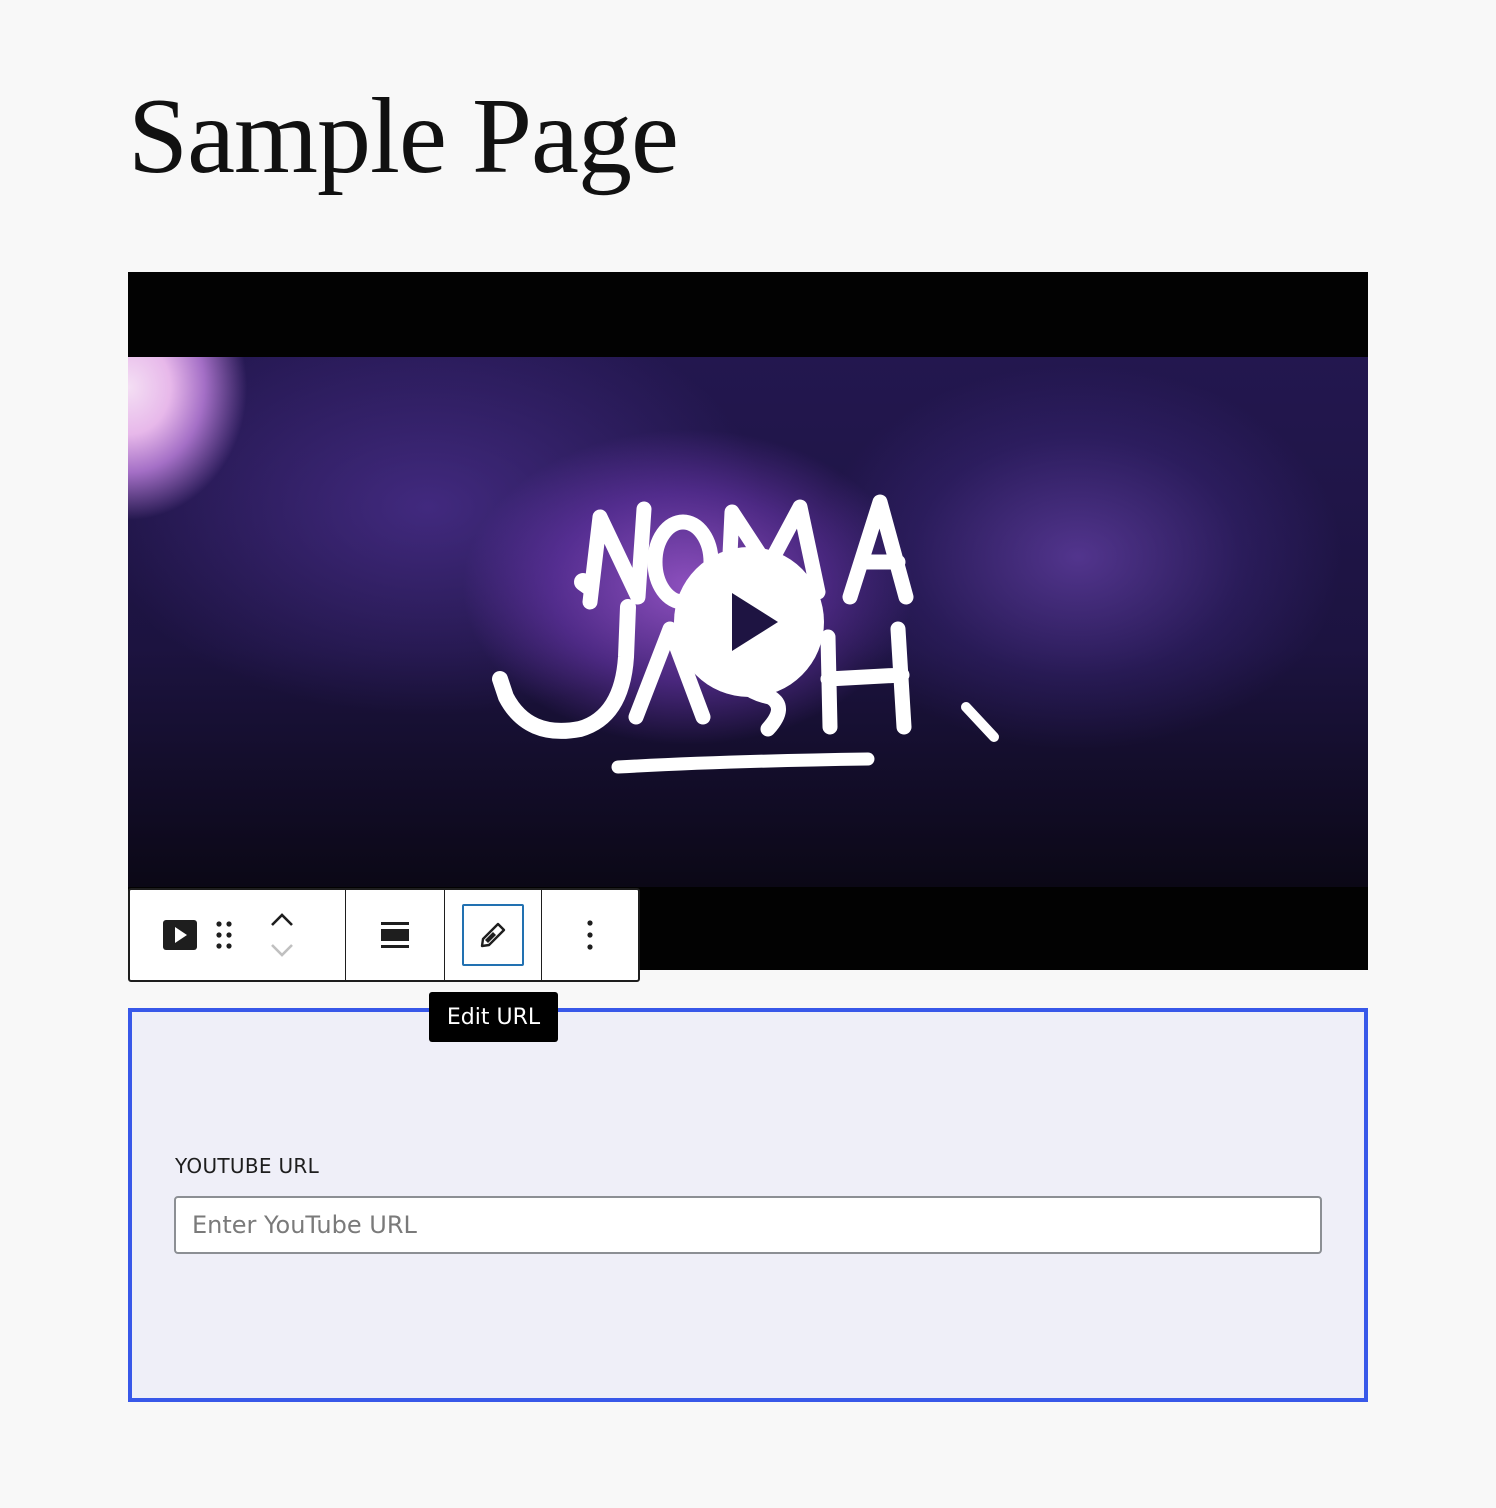 The height and width of the screenshot is (1508, 1496). I want to click on block-toolbar-group-block, so click(238, 935).